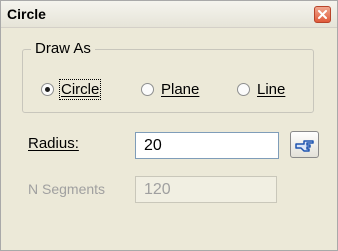  I want to click on radio-line-label: Line, so click(271, 89).